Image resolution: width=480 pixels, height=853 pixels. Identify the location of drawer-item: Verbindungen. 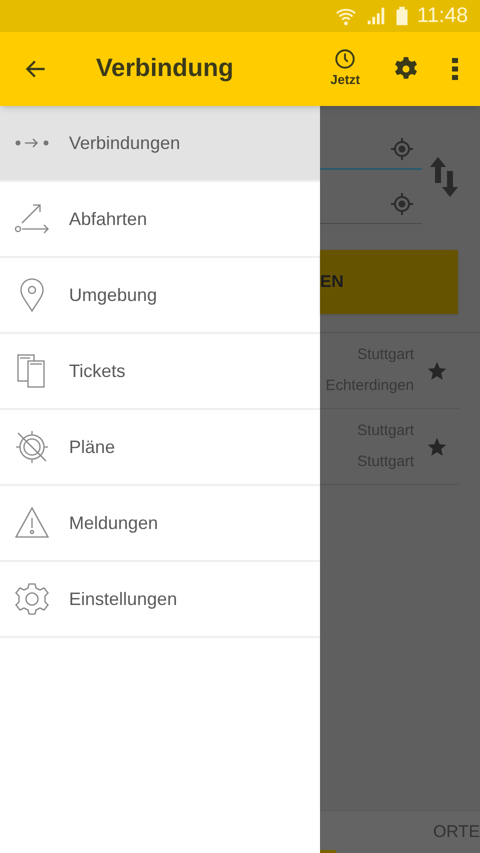
(160, 144).